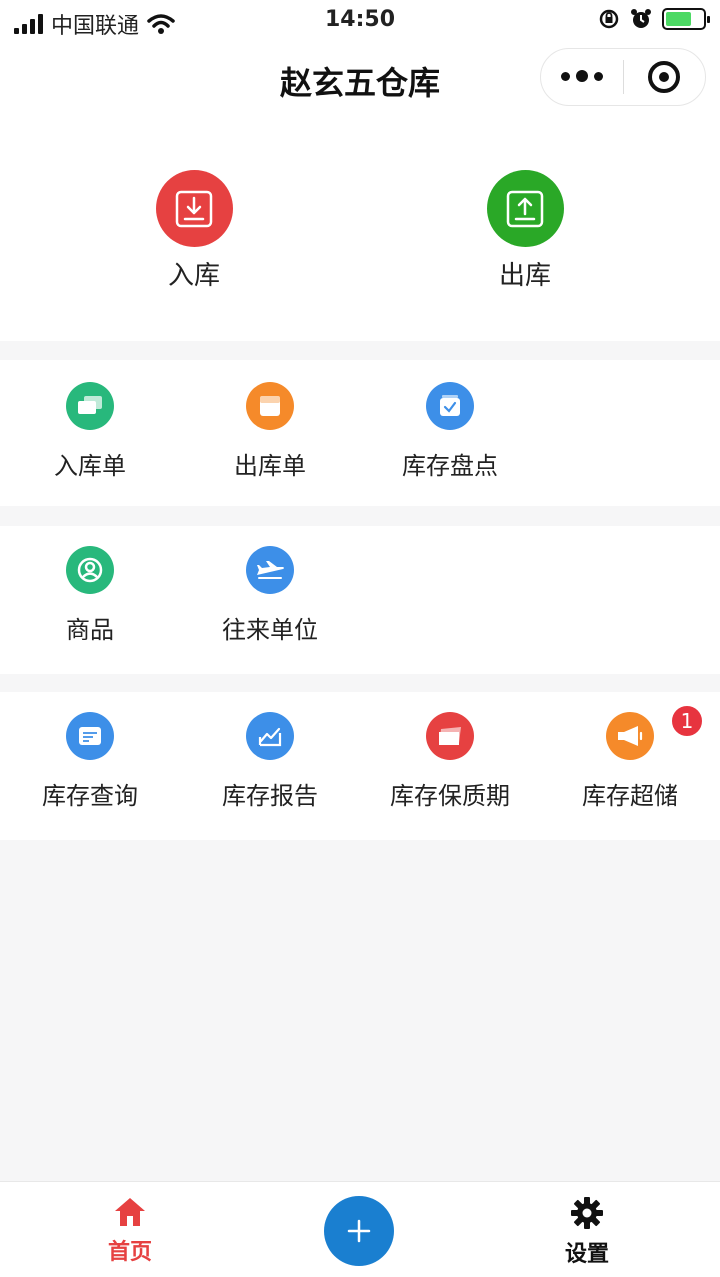 This screenshot has height=1277, width=720. I want to click on notification-badge: 1, so click(687, 721).